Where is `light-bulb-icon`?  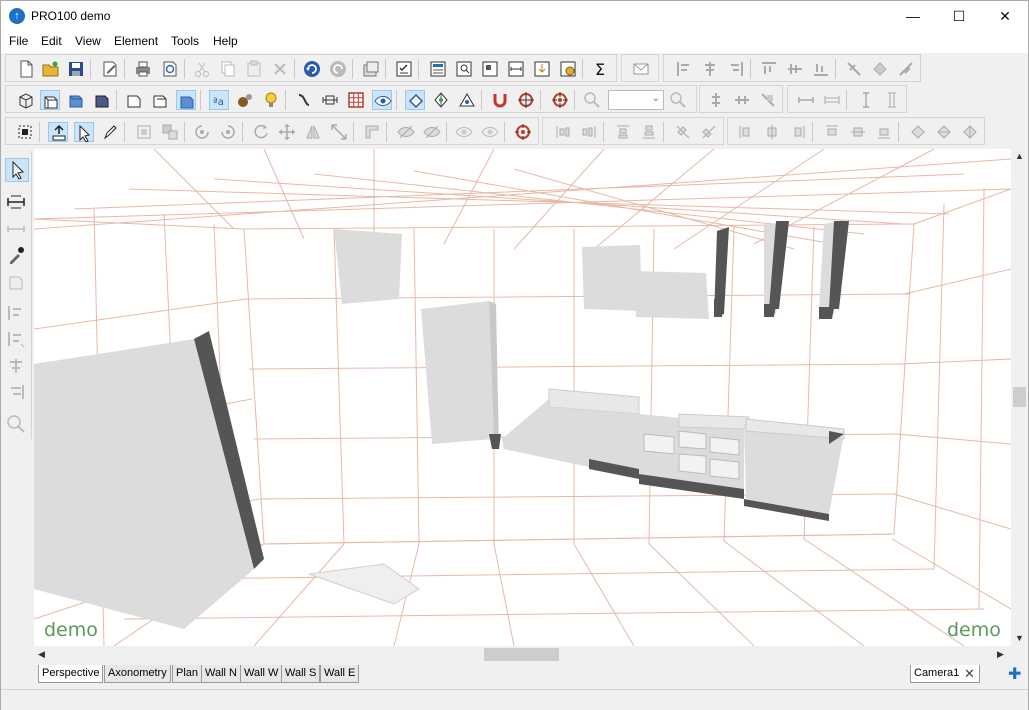
light-bulb-icon is located at coordinates (271, 100).